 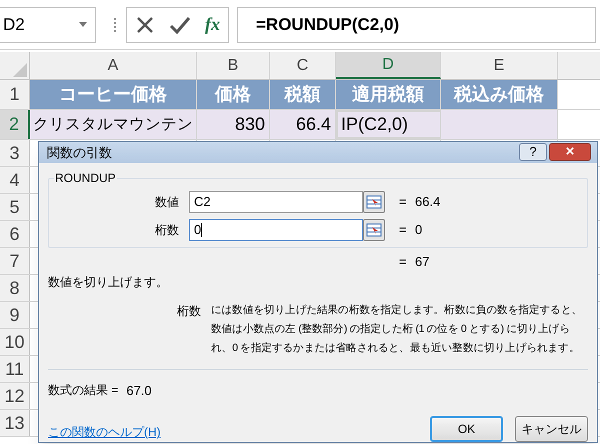 What do you see at coordinates (15, 423) in the screenshot?
I see `row-header: 13` at bounding box center [15, 423].